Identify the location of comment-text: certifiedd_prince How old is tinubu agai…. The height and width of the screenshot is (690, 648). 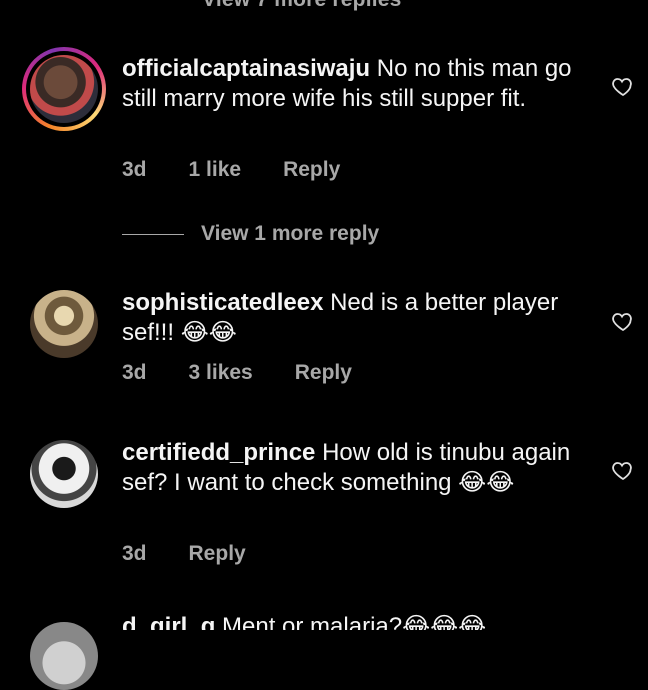
(357, 468).